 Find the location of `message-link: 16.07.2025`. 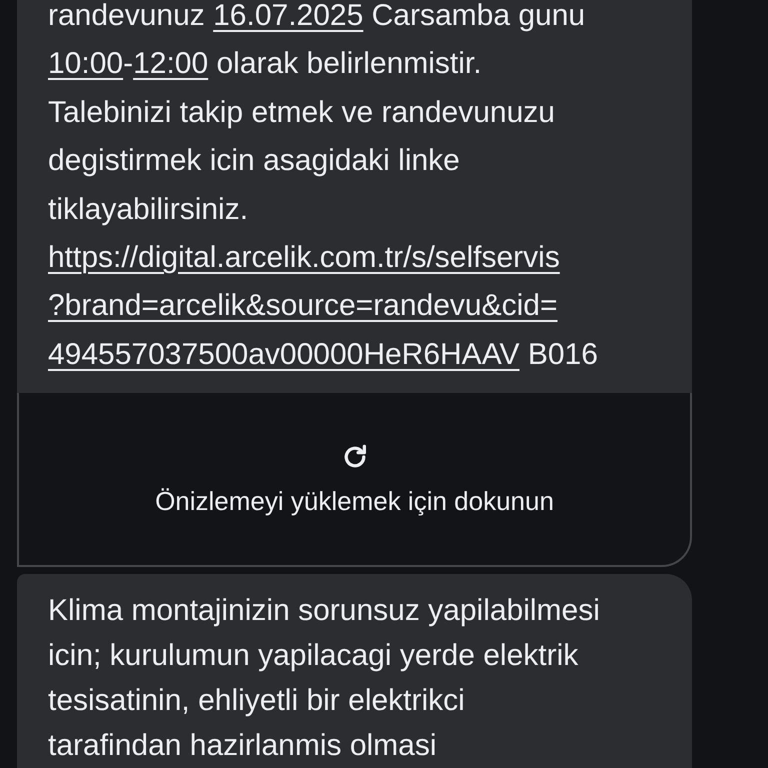

message-link: 16.07.2025 is located at coordinates (288, 16).